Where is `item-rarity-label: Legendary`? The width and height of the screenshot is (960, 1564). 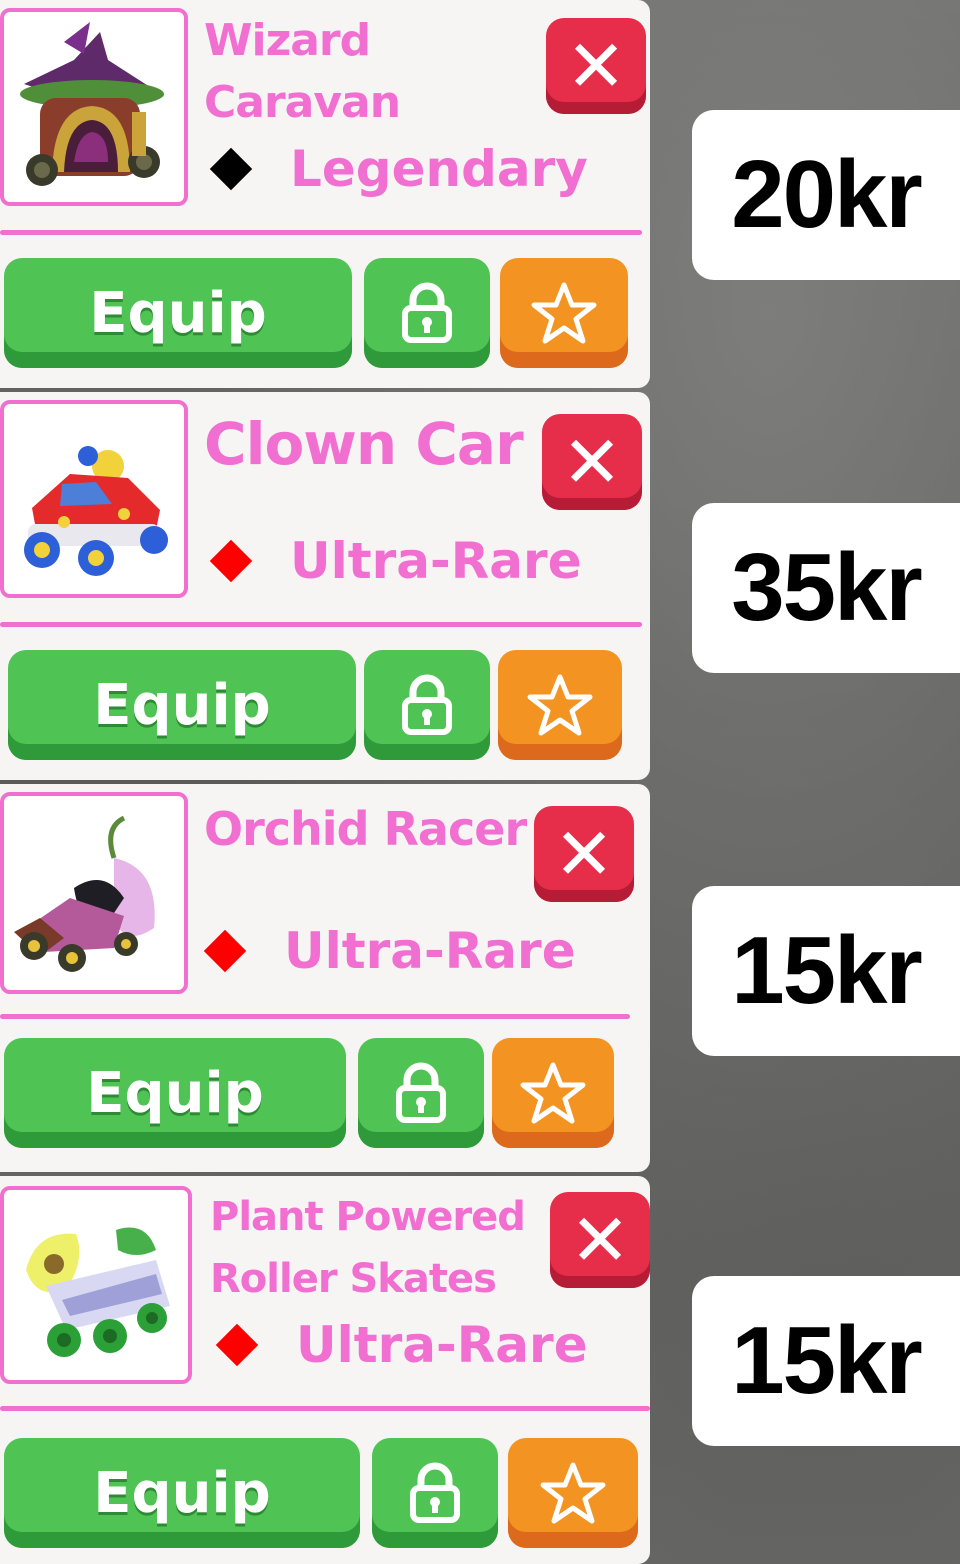
item-rarity-label: Legendary is located at coordinates (439, 169).